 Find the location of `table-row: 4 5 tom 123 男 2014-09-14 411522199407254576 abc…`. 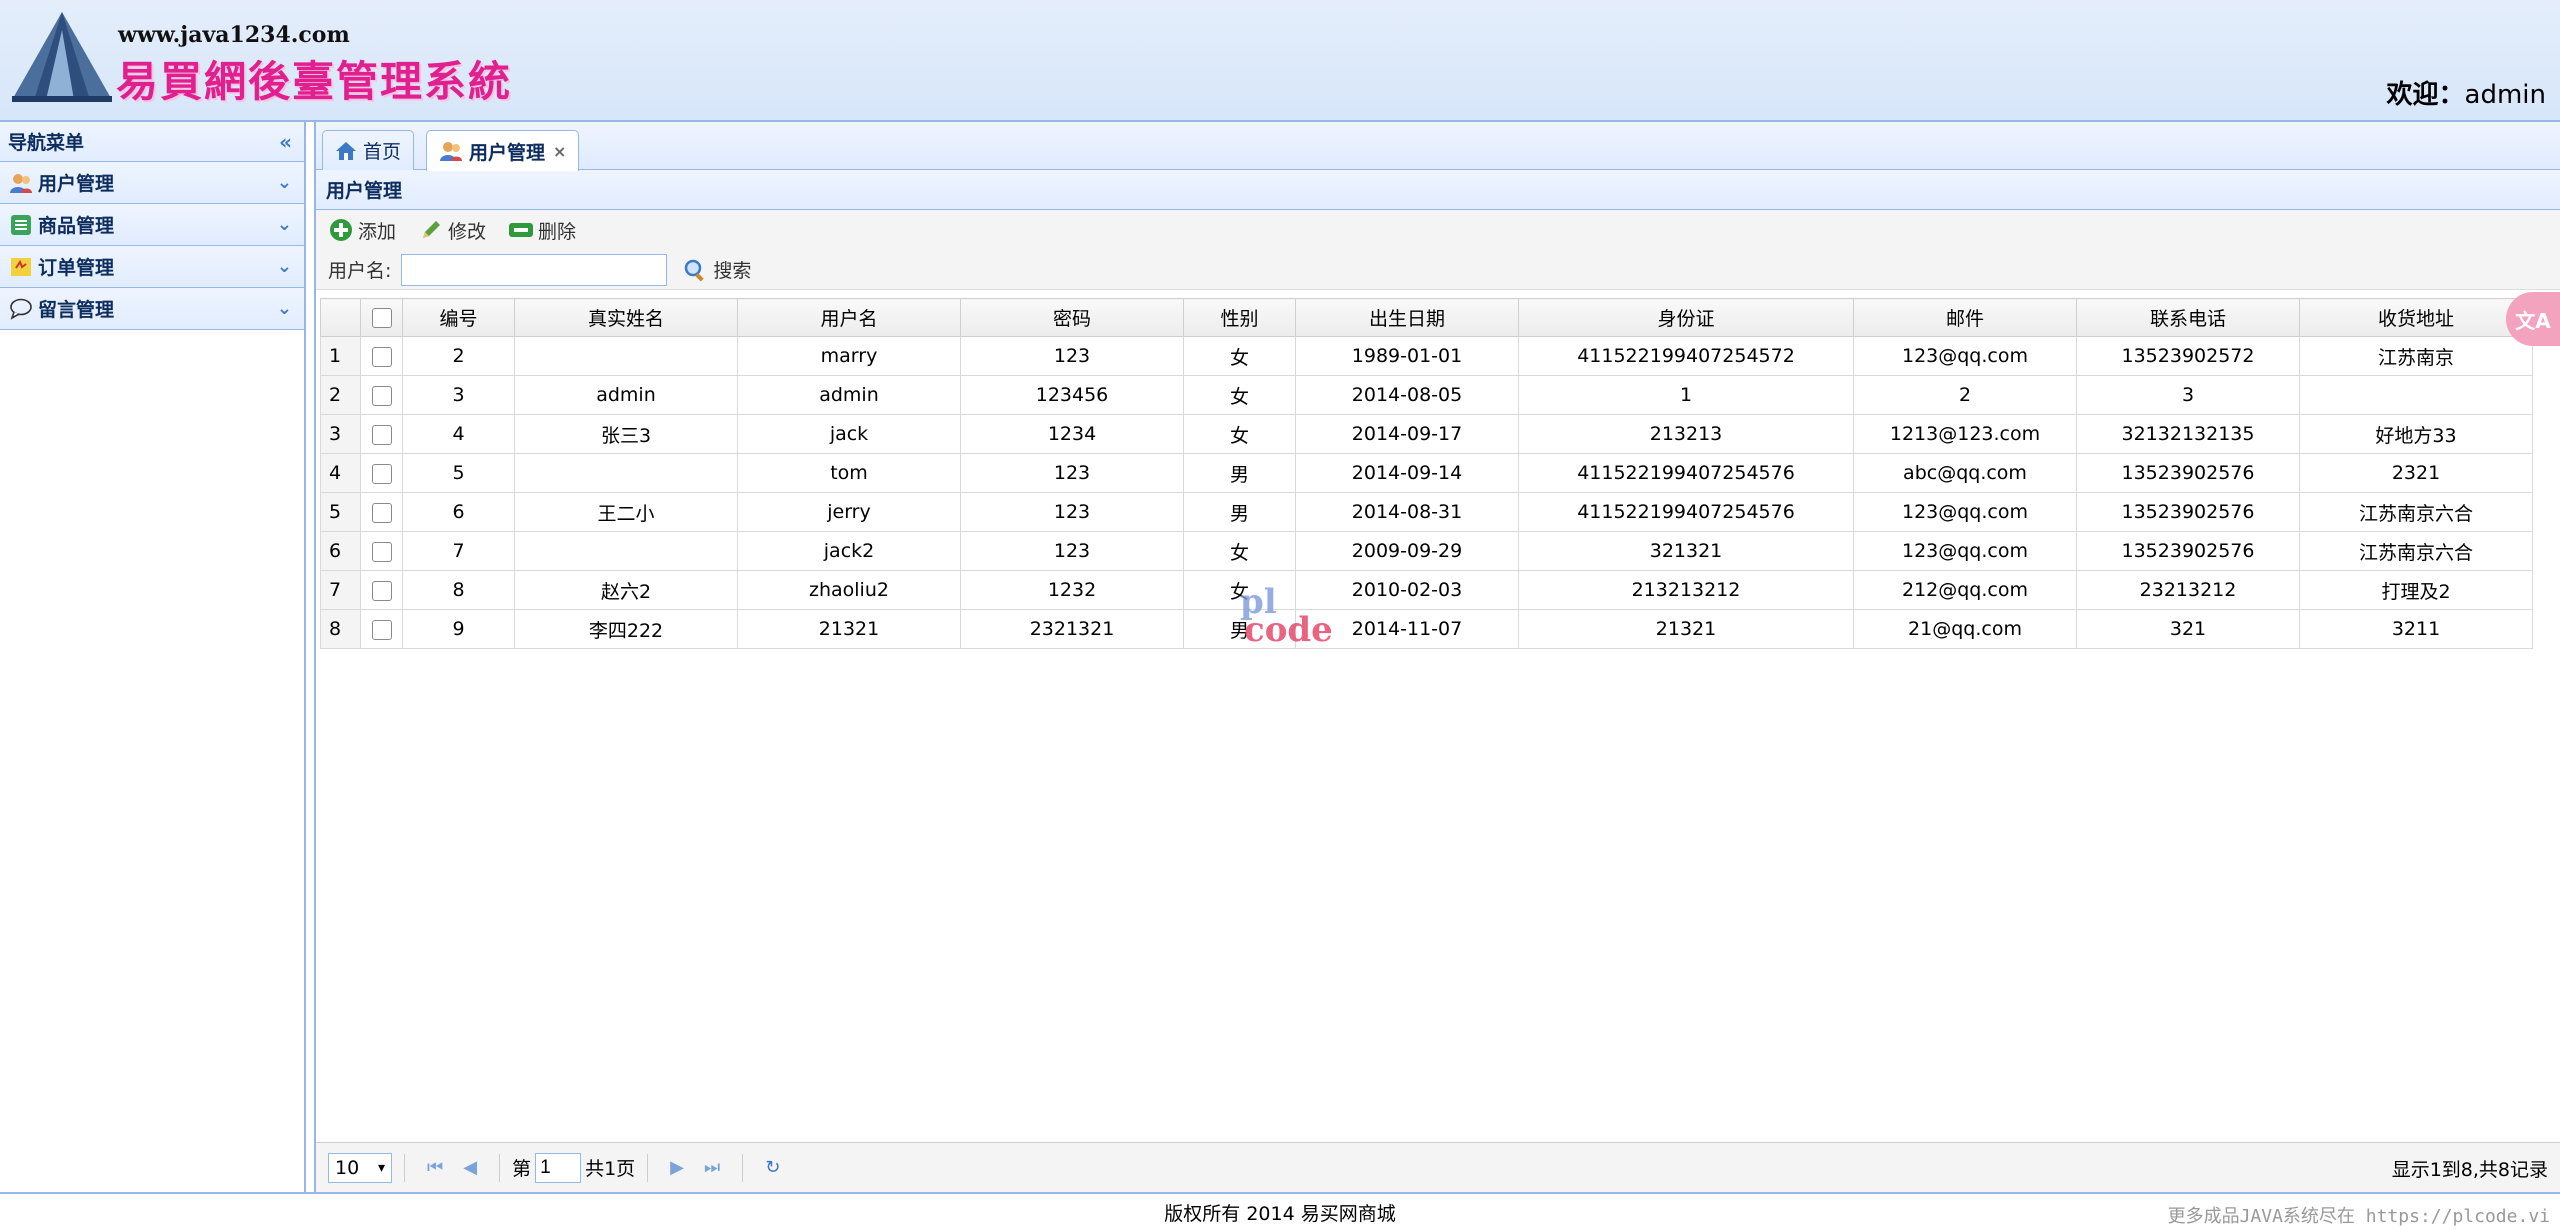

table-row: 4 5 tom 123 男 2014-09-14 411522199407254576 abc… is located at coordinates (1426, 473).